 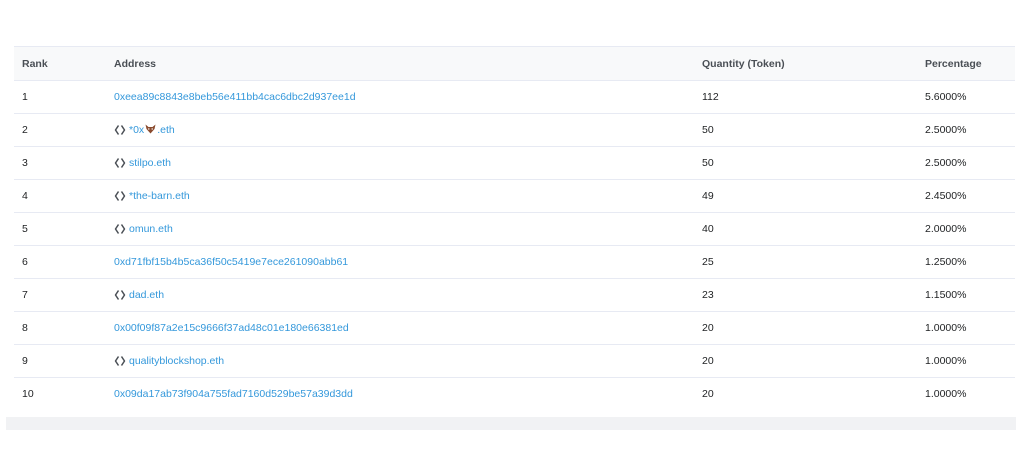 What do you see at coordinates (25, 328) in the screenshot?
I see `rank-cell: 8` at bounding box center [25, 328].